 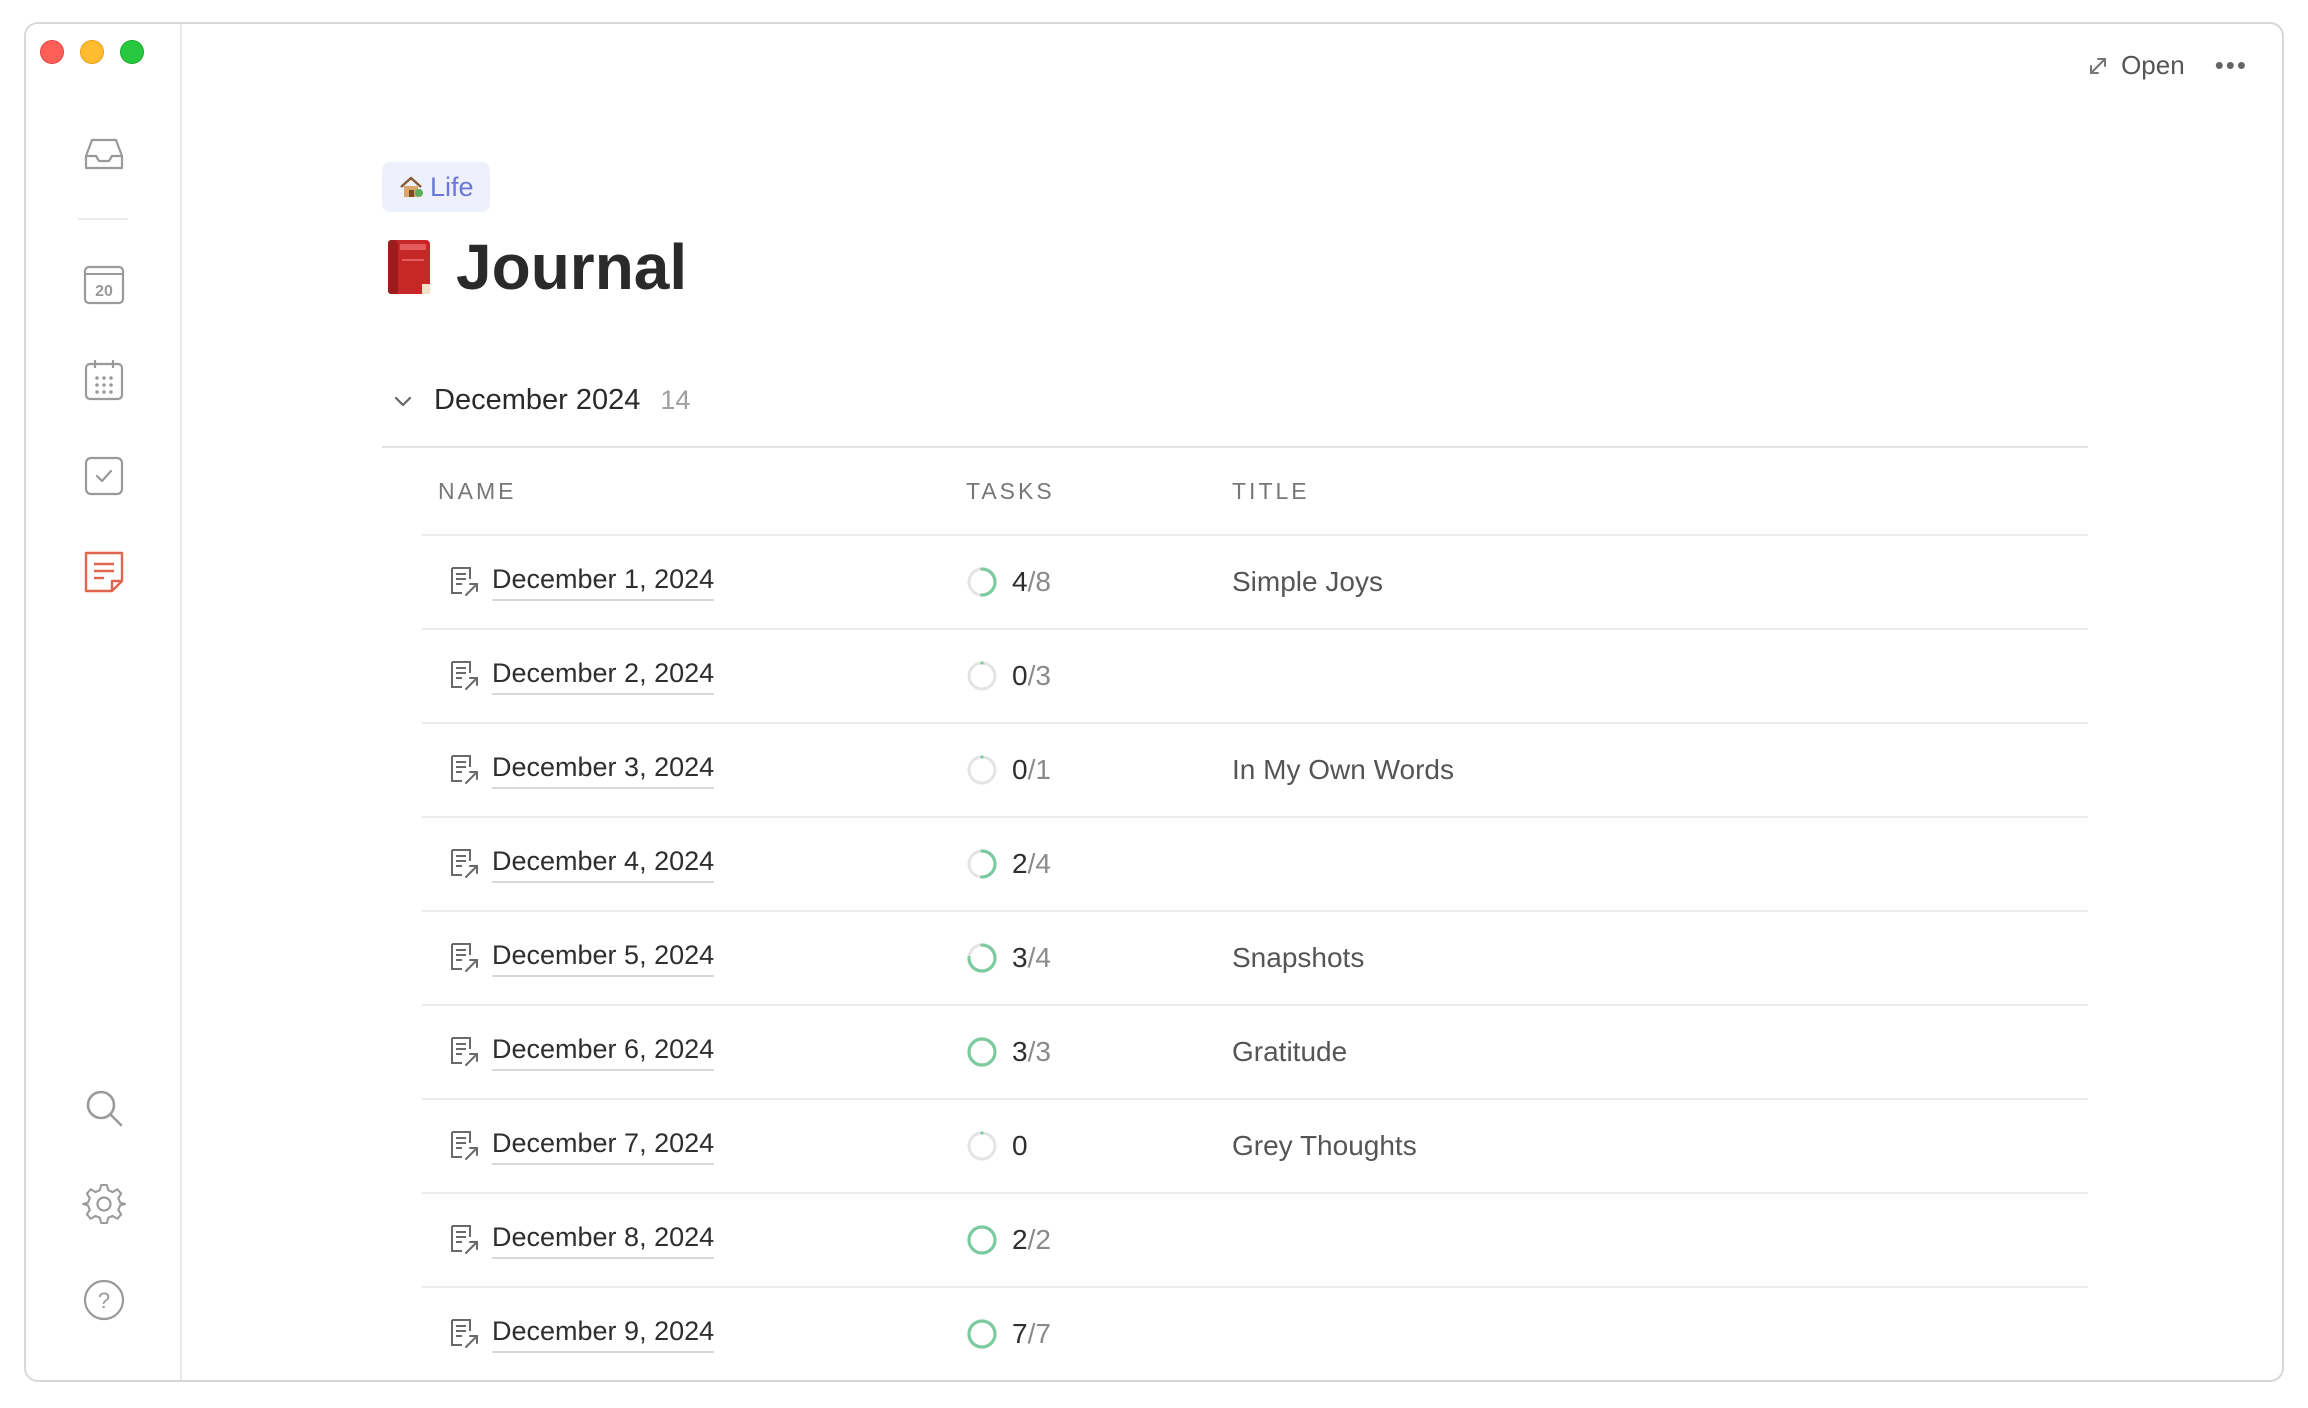 I want to click on entry-name-link: December 9, 2024, so click(x=603, y=1334).